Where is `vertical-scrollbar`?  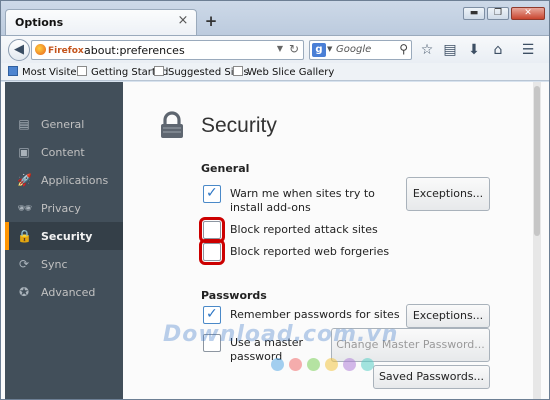
vertical-scrollbar is located at coordinates (537, 240).